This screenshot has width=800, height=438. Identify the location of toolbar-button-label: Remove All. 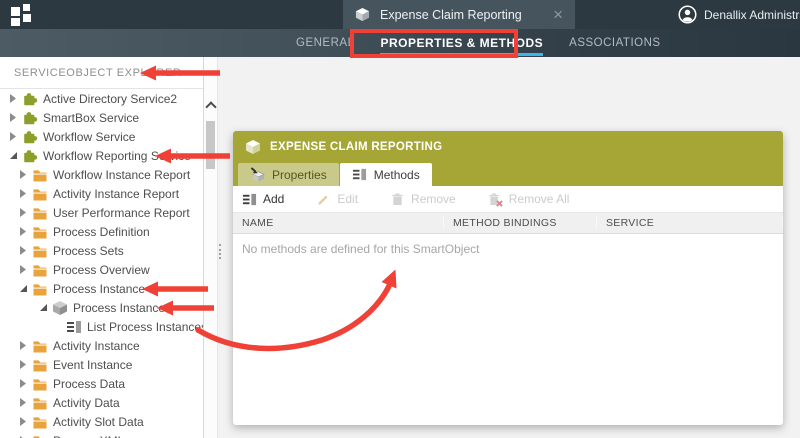
(539, 199).